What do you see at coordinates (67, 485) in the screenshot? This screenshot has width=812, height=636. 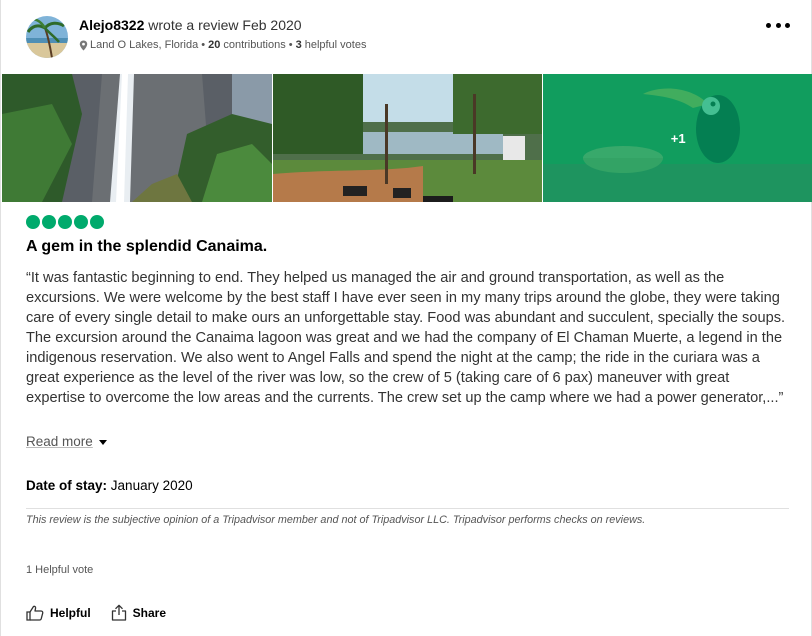 I see `date-of-stay-label: Date of stay:` at bounding box center [67, 485].